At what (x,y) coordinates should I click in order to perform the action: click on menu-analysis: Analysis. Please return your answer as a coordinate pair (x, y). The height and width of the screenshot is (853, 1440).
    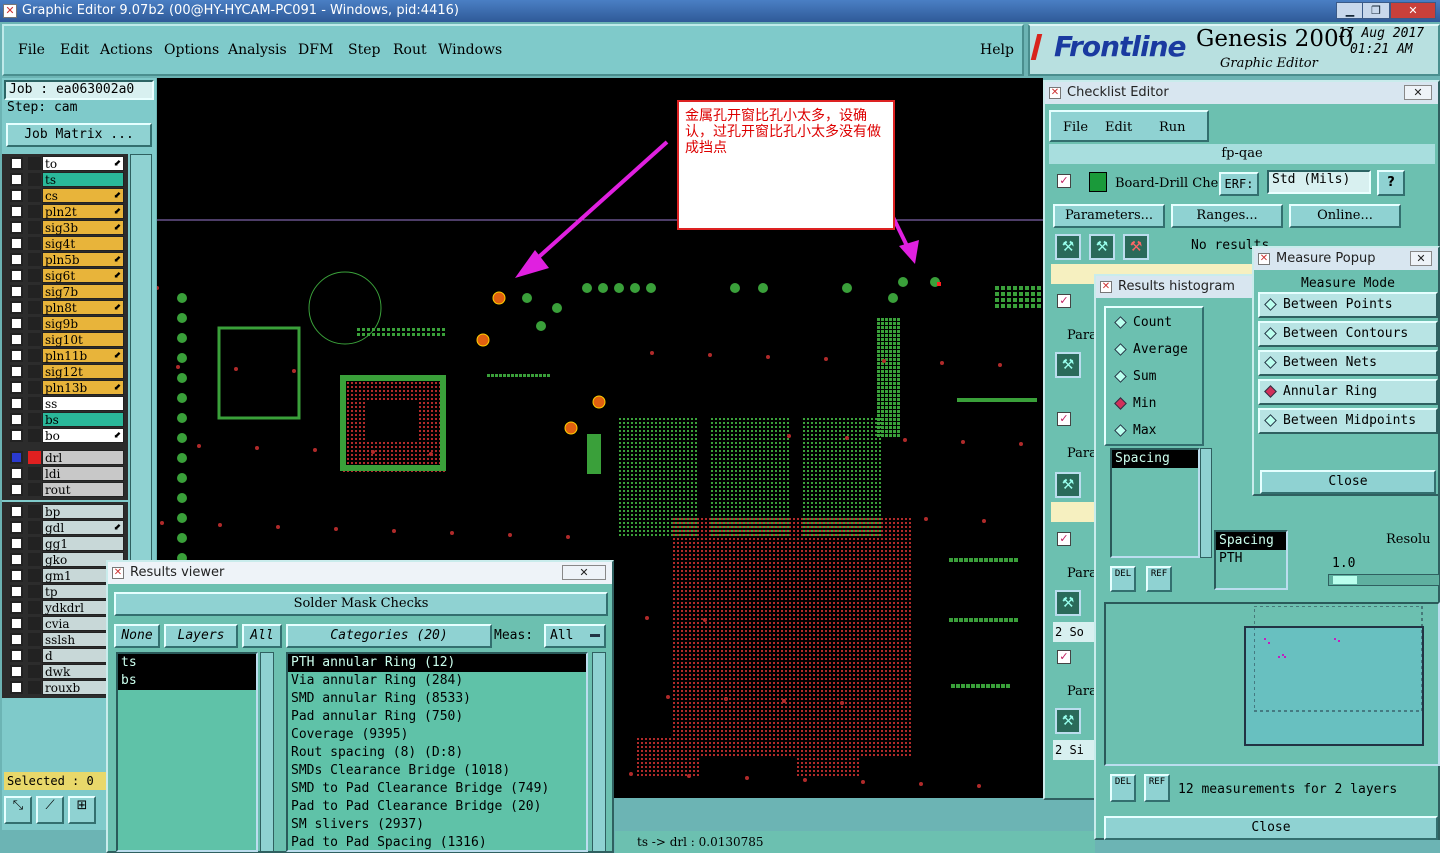
    Looking at the image, I should click on (257, 50).